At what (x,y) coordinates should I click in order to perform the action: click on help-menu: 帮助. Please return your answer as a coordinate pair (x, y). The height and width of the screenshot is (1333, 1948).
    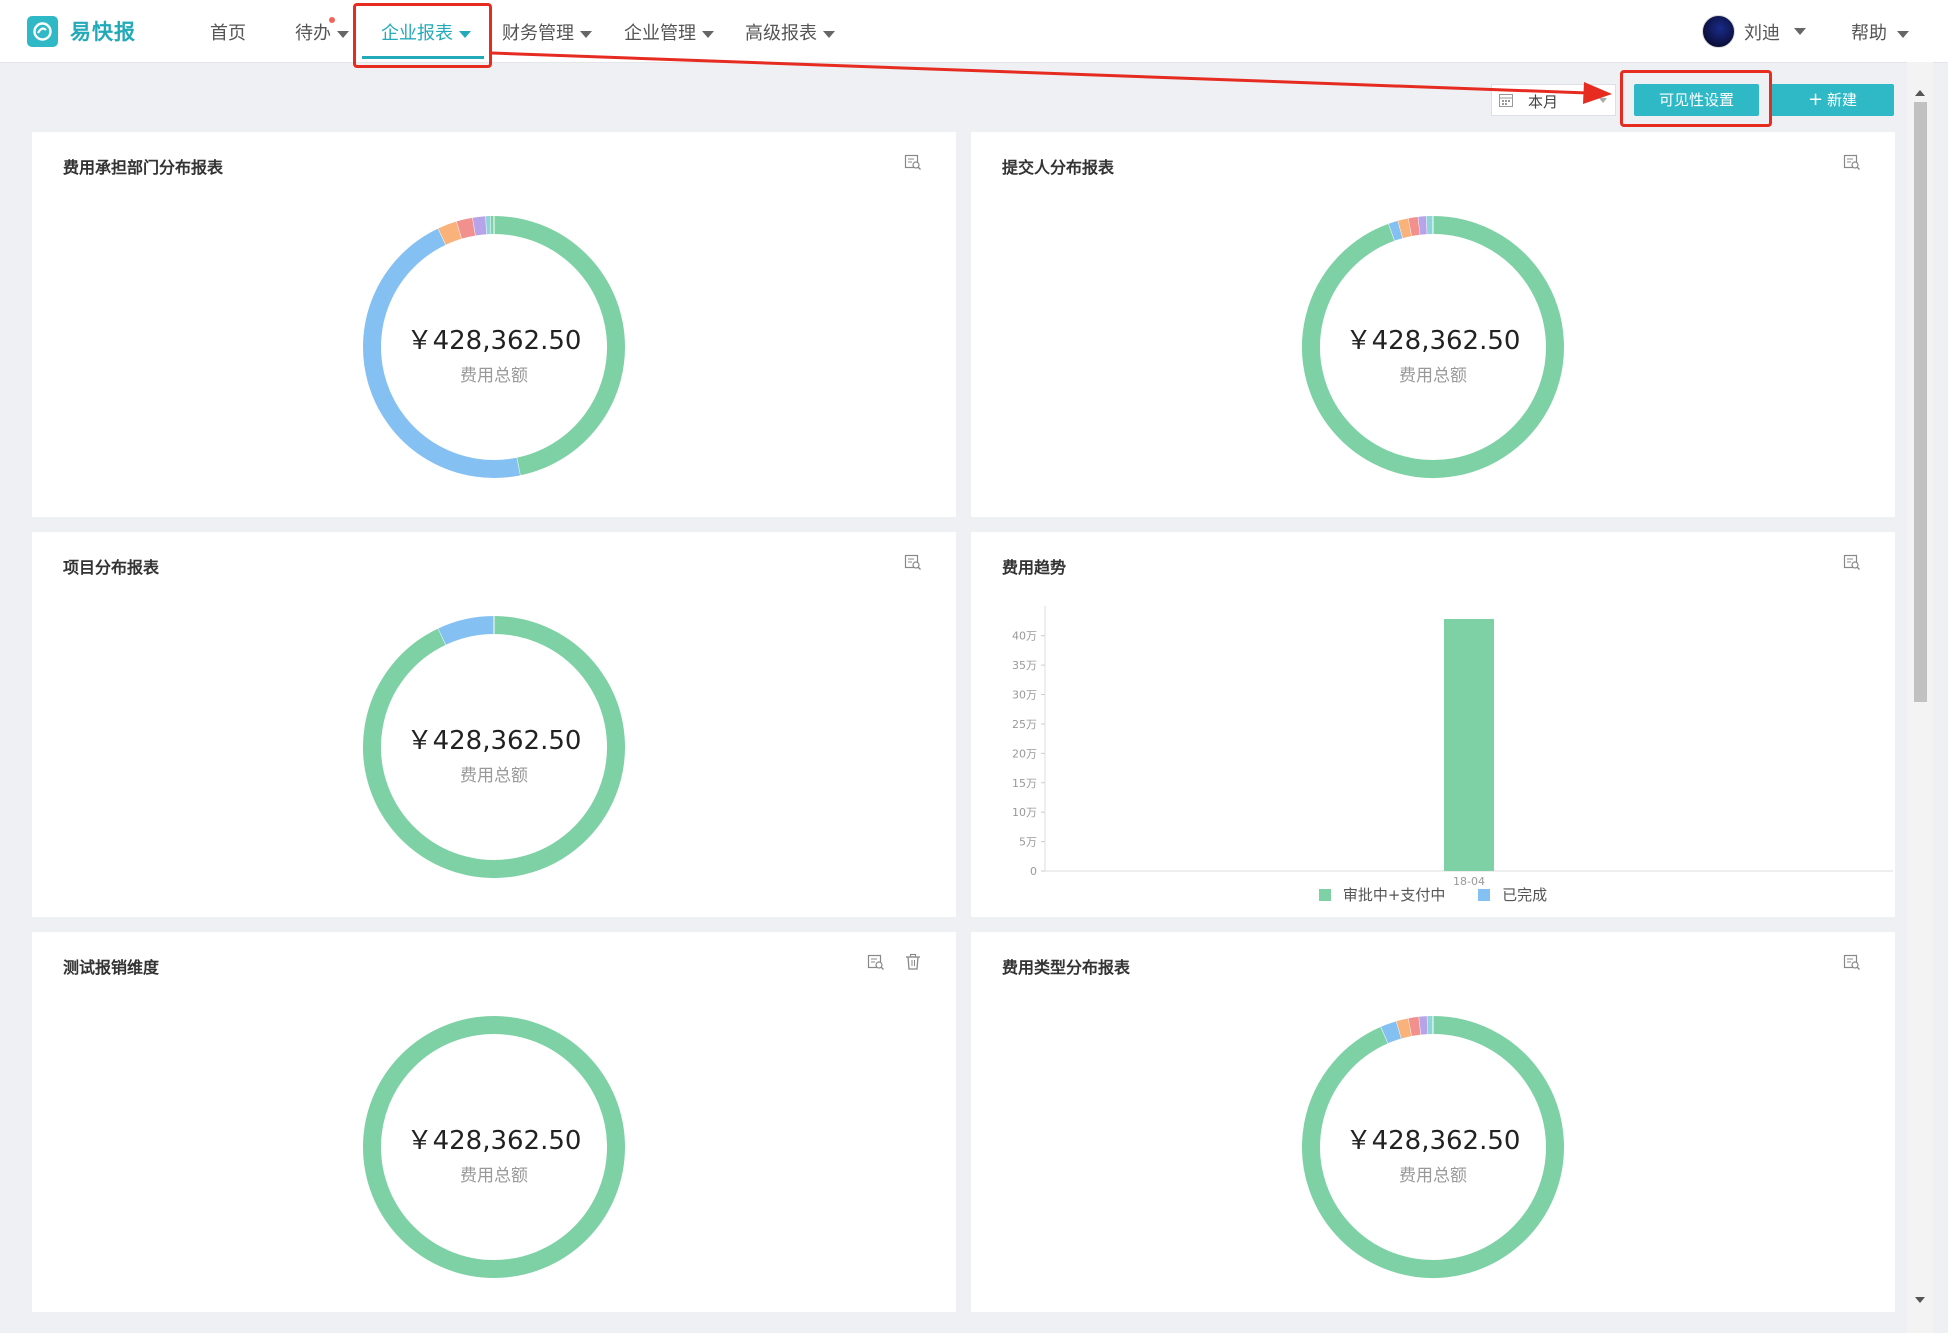
    Looking at the image, I should click on (1880, 32).